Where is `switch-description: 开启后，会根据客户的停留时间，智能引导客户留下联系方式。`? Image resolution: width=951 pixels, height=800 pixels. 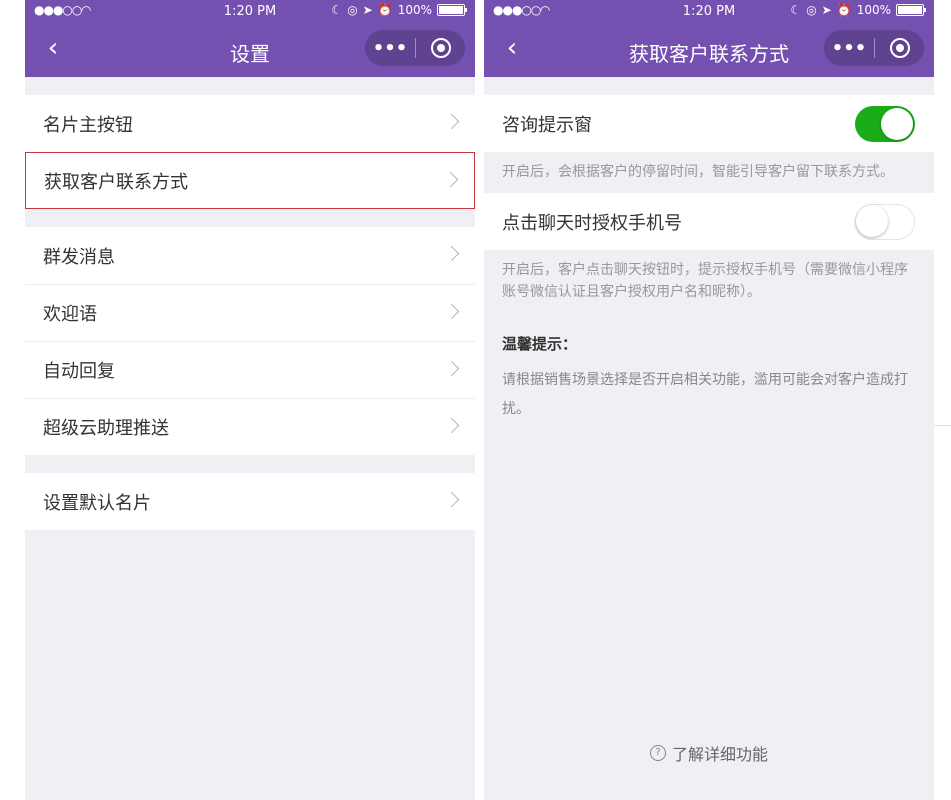
switch-description: 开启后，会根据客户的停留时间，智能引导客户留下联系方式。 is located at coordinates (698, 172).